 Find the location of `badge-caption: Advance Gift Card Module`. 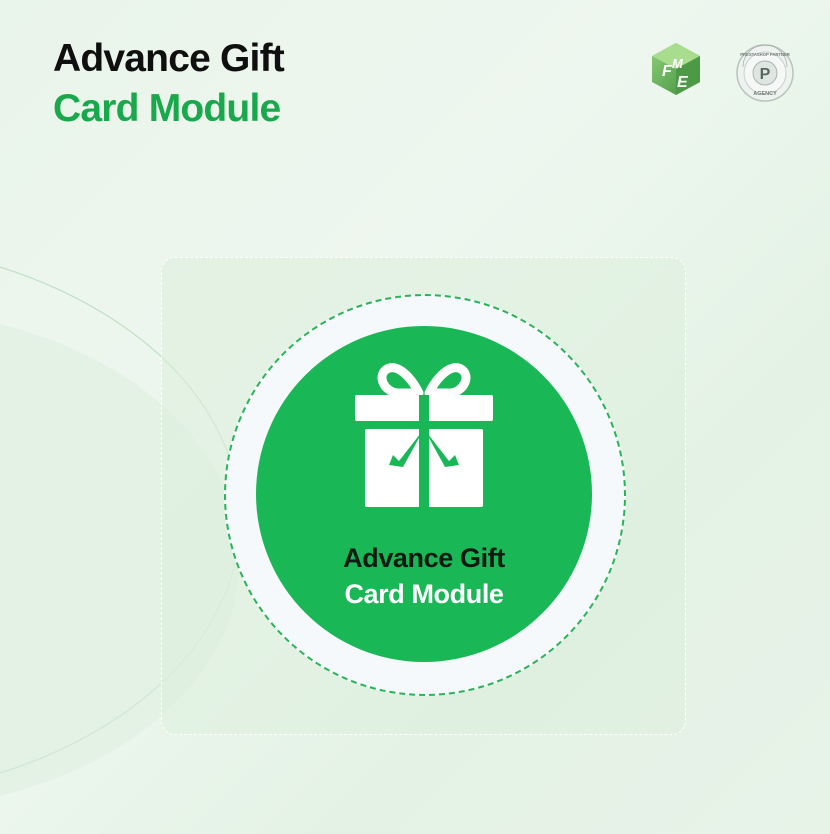

badge-caption: Advance Gift Card Module is located at coordinates (424, 576).